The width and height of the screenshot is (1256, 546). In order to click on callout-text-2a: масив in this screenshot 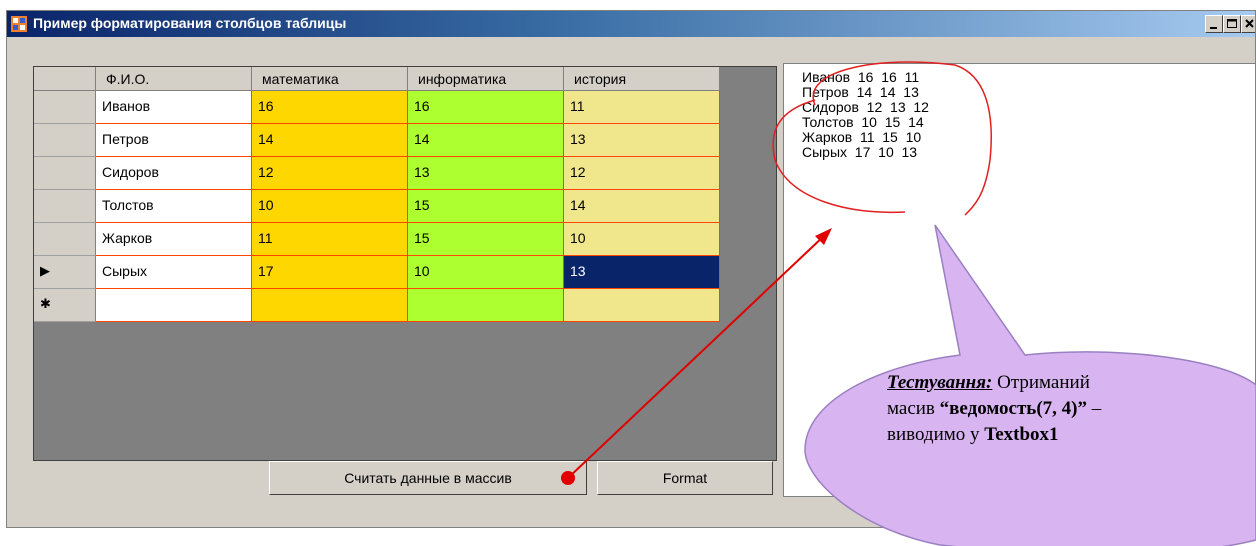, I will do `click(913, 408)`.